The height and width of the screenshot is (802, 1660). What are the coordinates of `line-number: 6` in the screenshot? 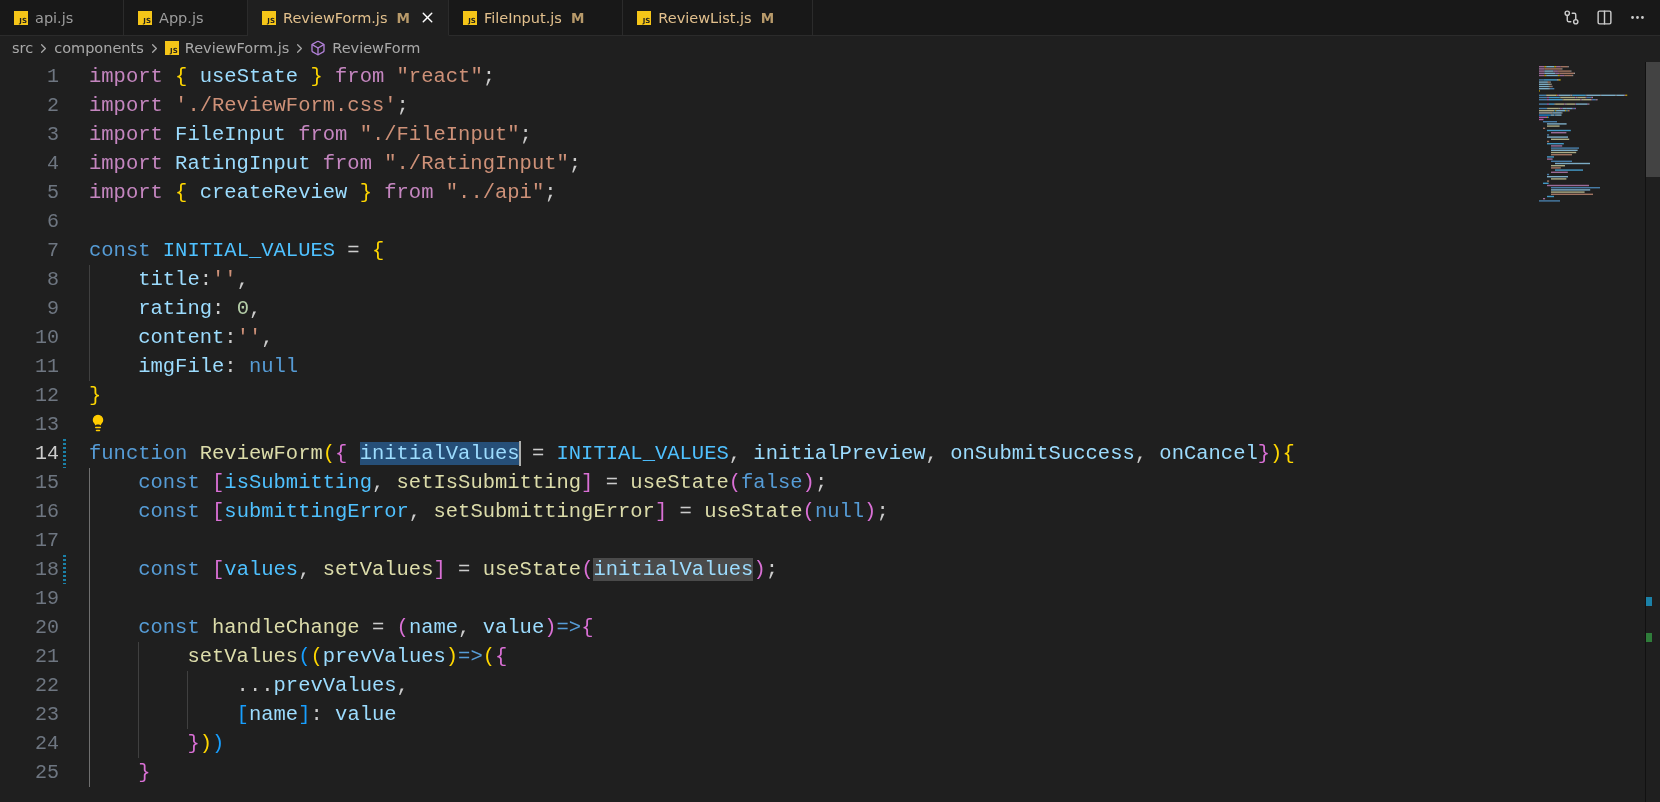 It's located at (52, 222).